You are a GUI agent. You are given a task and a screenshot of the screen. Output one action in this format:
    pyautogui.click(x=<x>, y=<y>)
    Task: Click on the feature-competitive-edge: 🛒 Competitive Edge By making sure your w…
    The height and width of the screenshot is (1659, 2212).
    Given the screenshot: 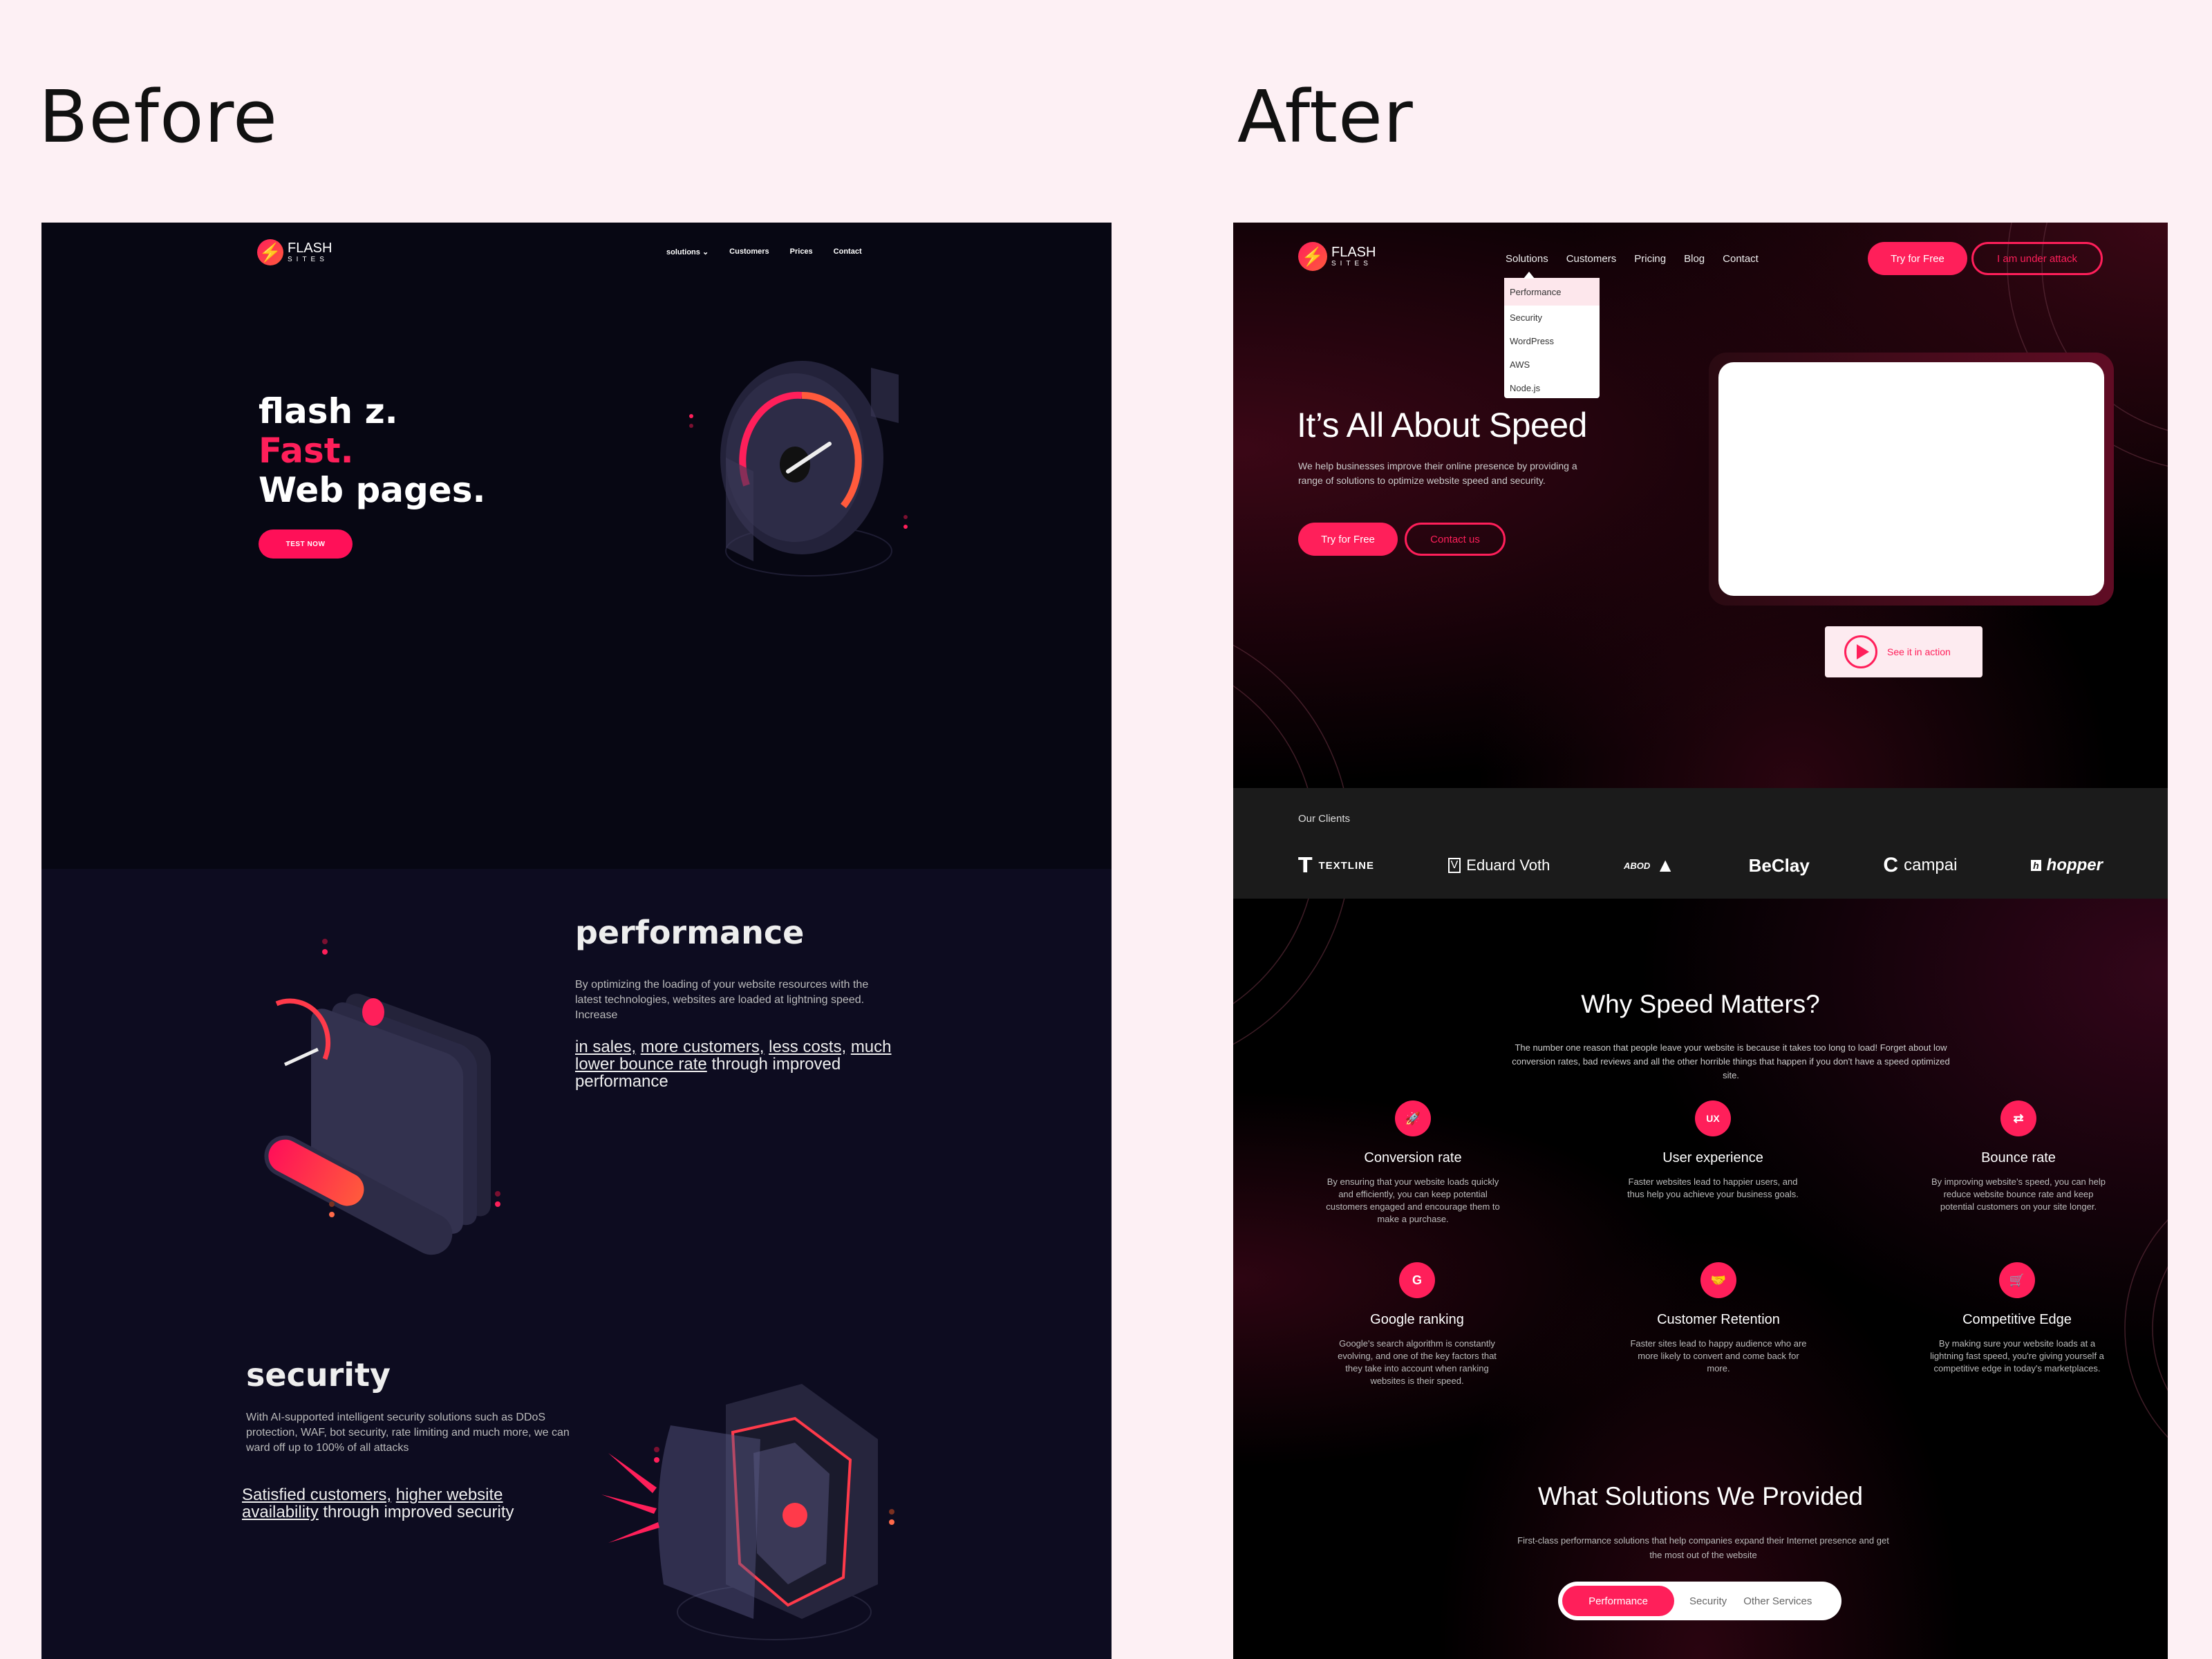 What is the action you would take?
    pyautogui.click(x=2017, y=1318)
    